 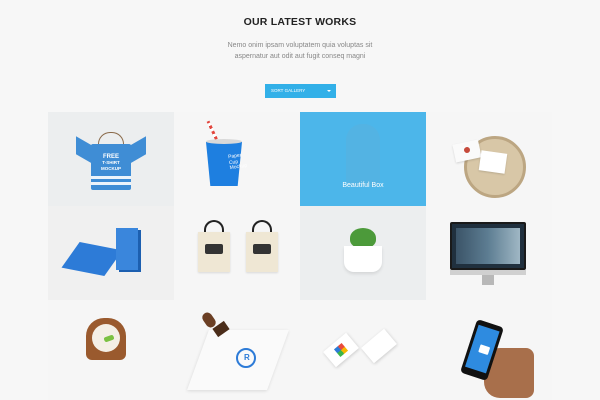 I want to click on stamp-logo-icon: R, so click(x=247, y=357).